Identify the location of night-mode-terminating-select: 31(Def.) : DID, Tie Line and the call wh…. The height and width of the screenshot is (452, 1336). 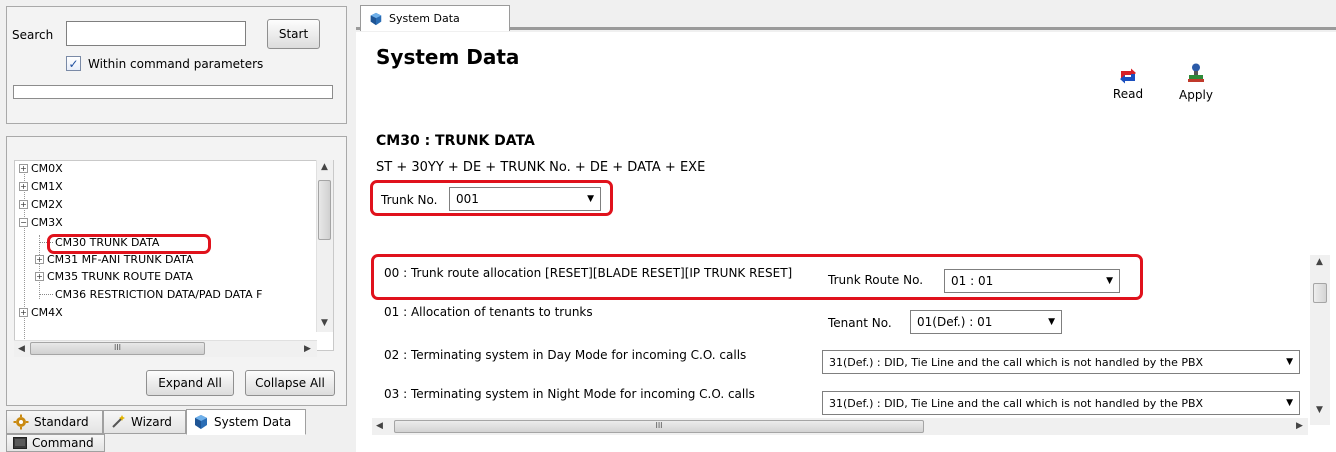
(1061, 403).